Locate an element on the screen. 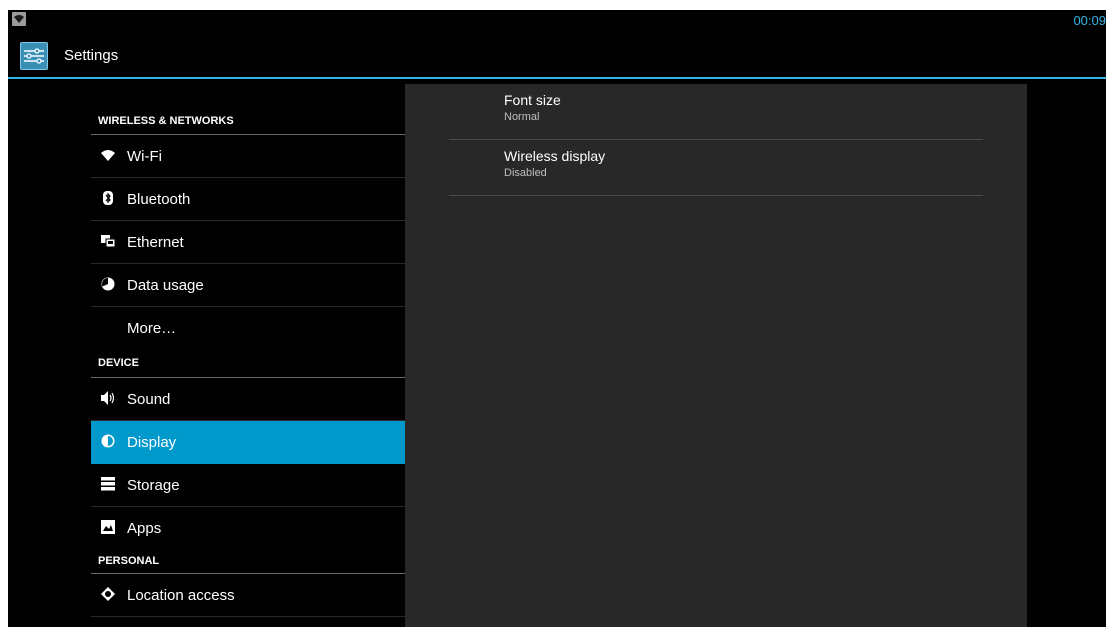  nav-item-display: Display is located at coordinates (248, 442).